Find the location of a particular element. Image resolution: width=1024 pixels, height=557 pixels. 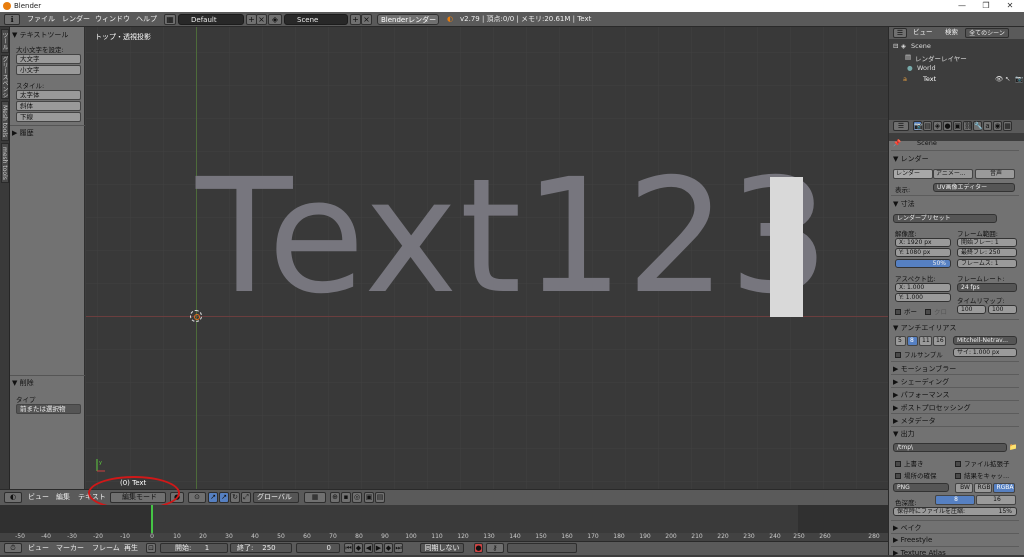

current-frame-field: 0 is located at coordinates (318, 548).